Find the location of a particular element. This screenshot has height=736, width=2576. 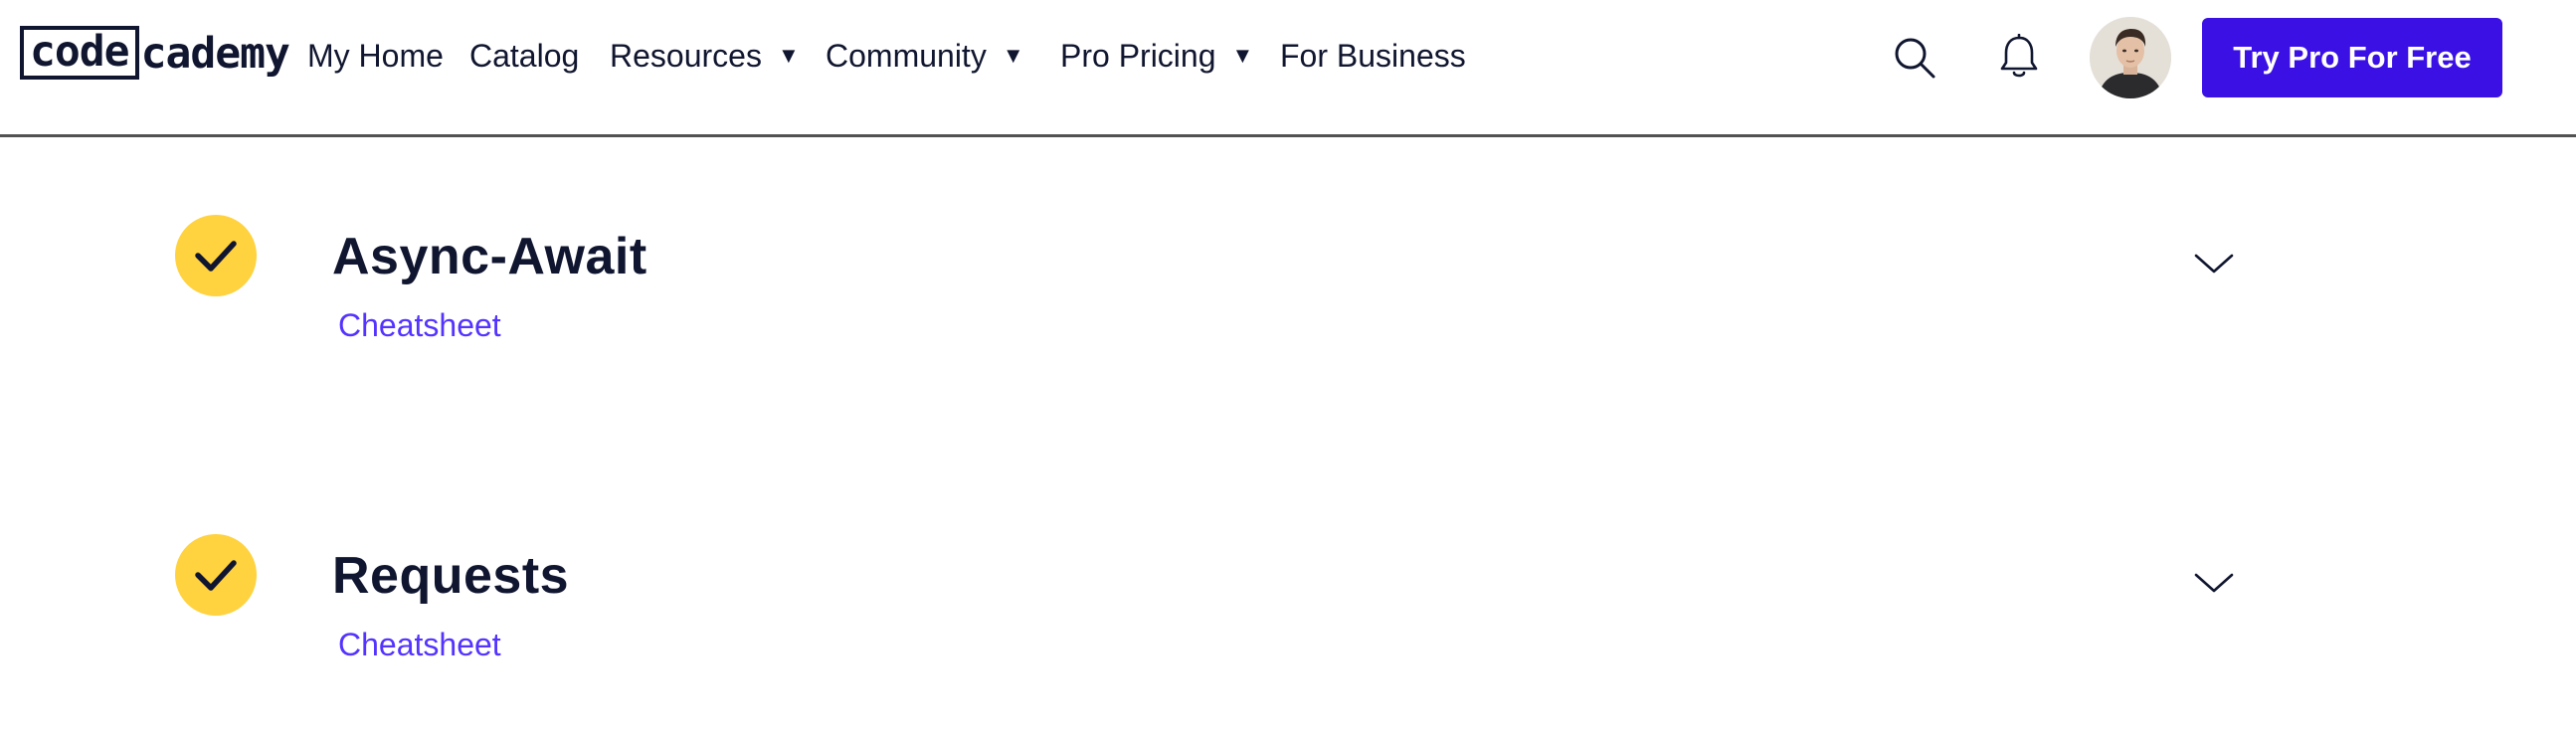

nav-community-label: Community is located at coordinates (906, 55).